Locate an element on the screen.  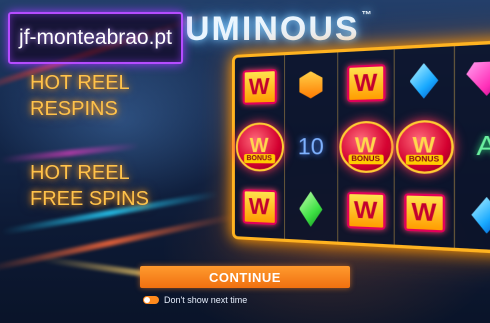
orange-gem-icon is located at coordinates (310, 85).